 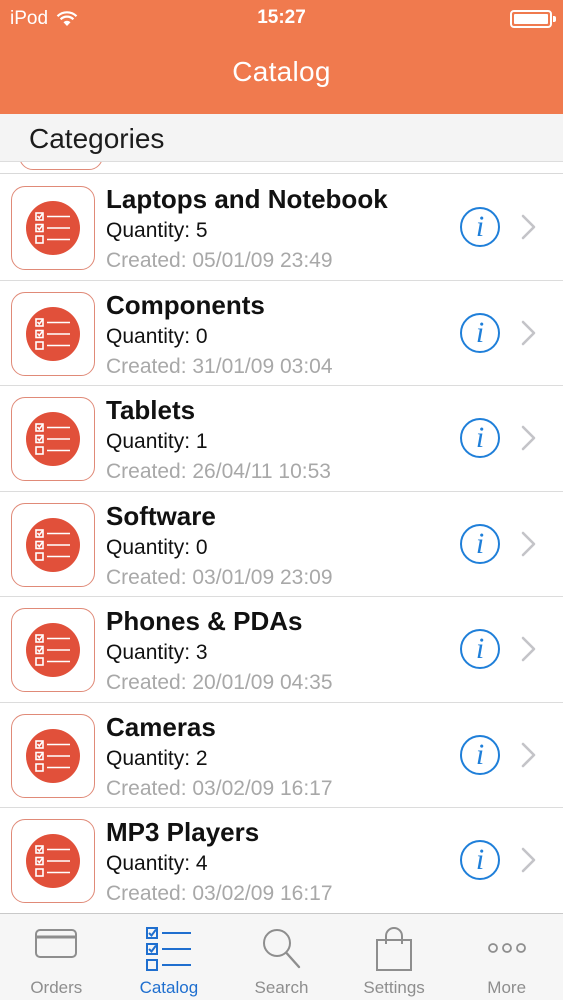 What do you see at coordinates (56, 987) in the screenshot?
I see `tab-label: Orders` at bounding box center [56, 987].